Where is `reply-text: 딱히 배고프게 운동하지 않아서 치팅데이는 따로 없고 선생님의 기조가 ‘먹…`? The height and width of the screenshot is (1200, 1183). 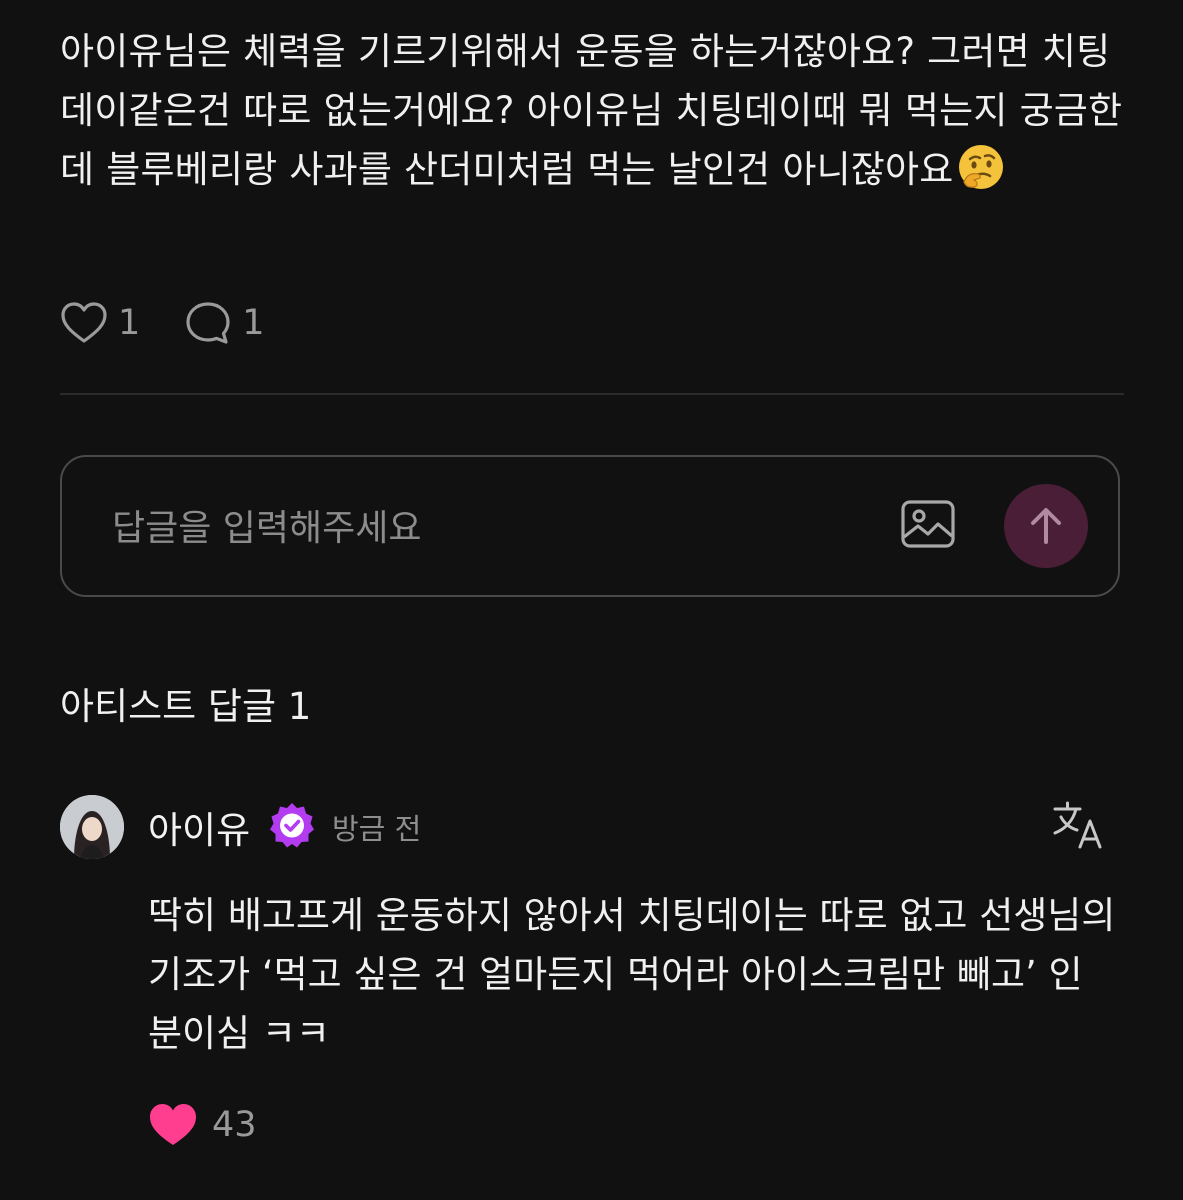
reply-text: 딱히 배고프게 운동하지 않아서 치팅데이는 따로 없고 선생님의 기조가 ‘먹… is located at coordinates (632, 974).